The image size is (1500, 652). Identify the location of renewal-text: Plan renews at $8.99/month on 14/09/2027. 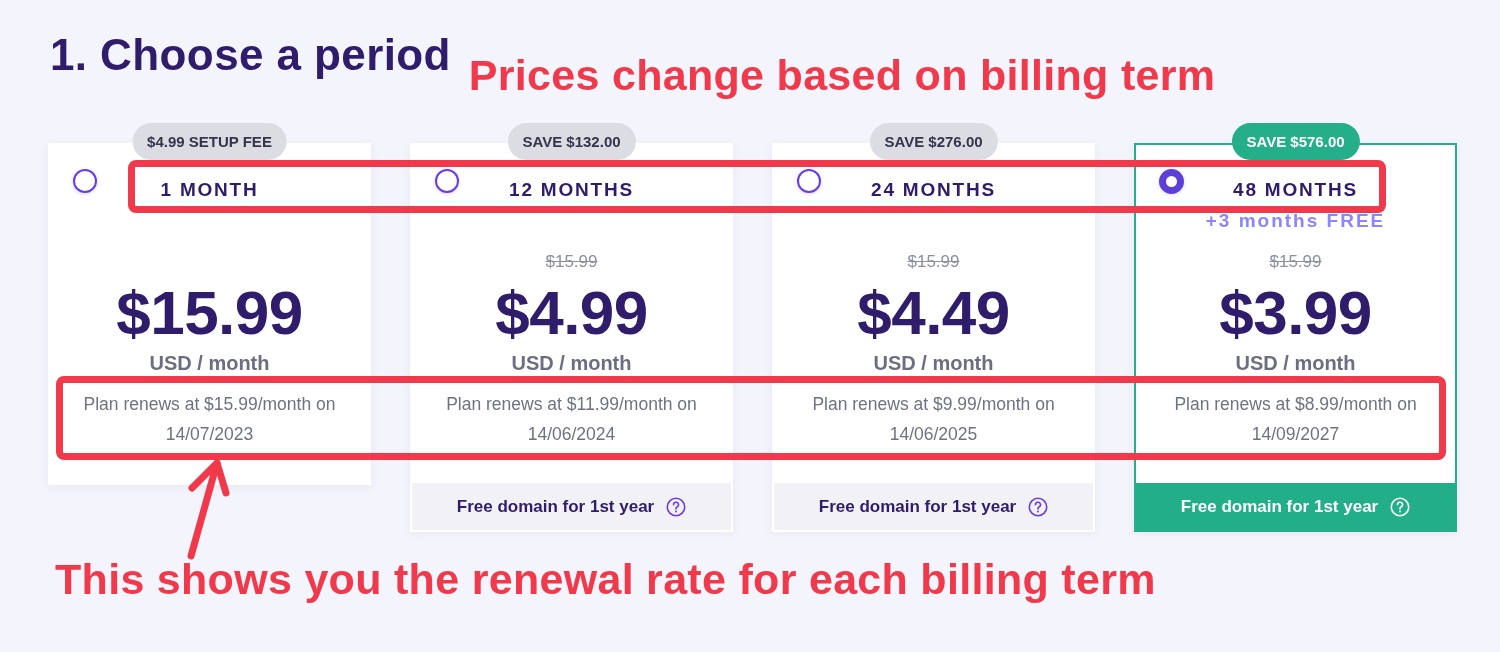
(1295, 419).